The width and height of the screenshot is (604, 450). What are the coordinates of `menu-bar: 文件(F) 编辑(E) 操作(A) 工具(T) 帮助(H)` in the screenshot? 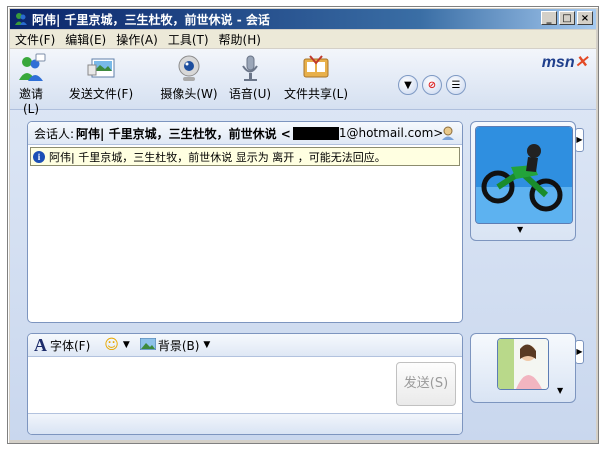 It's located at (303, 39).